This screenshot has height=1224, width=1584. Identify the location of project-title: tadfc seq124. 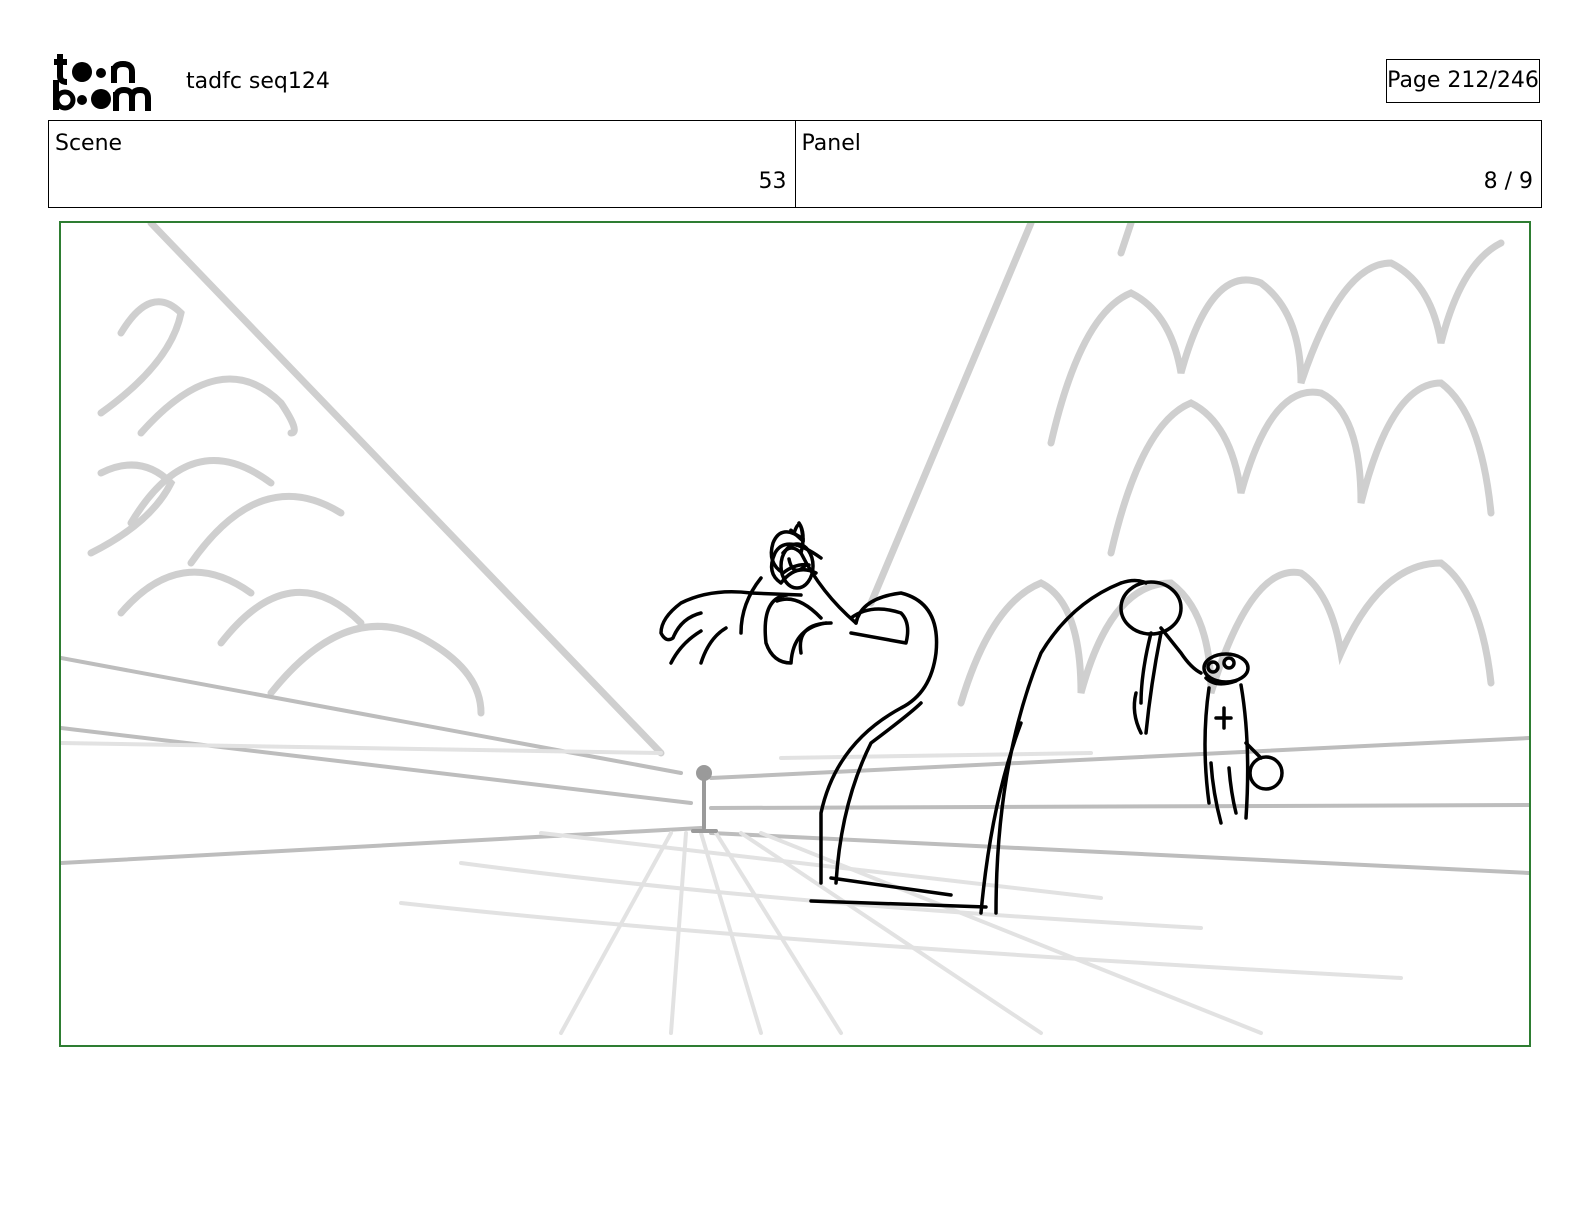
(258, 81).